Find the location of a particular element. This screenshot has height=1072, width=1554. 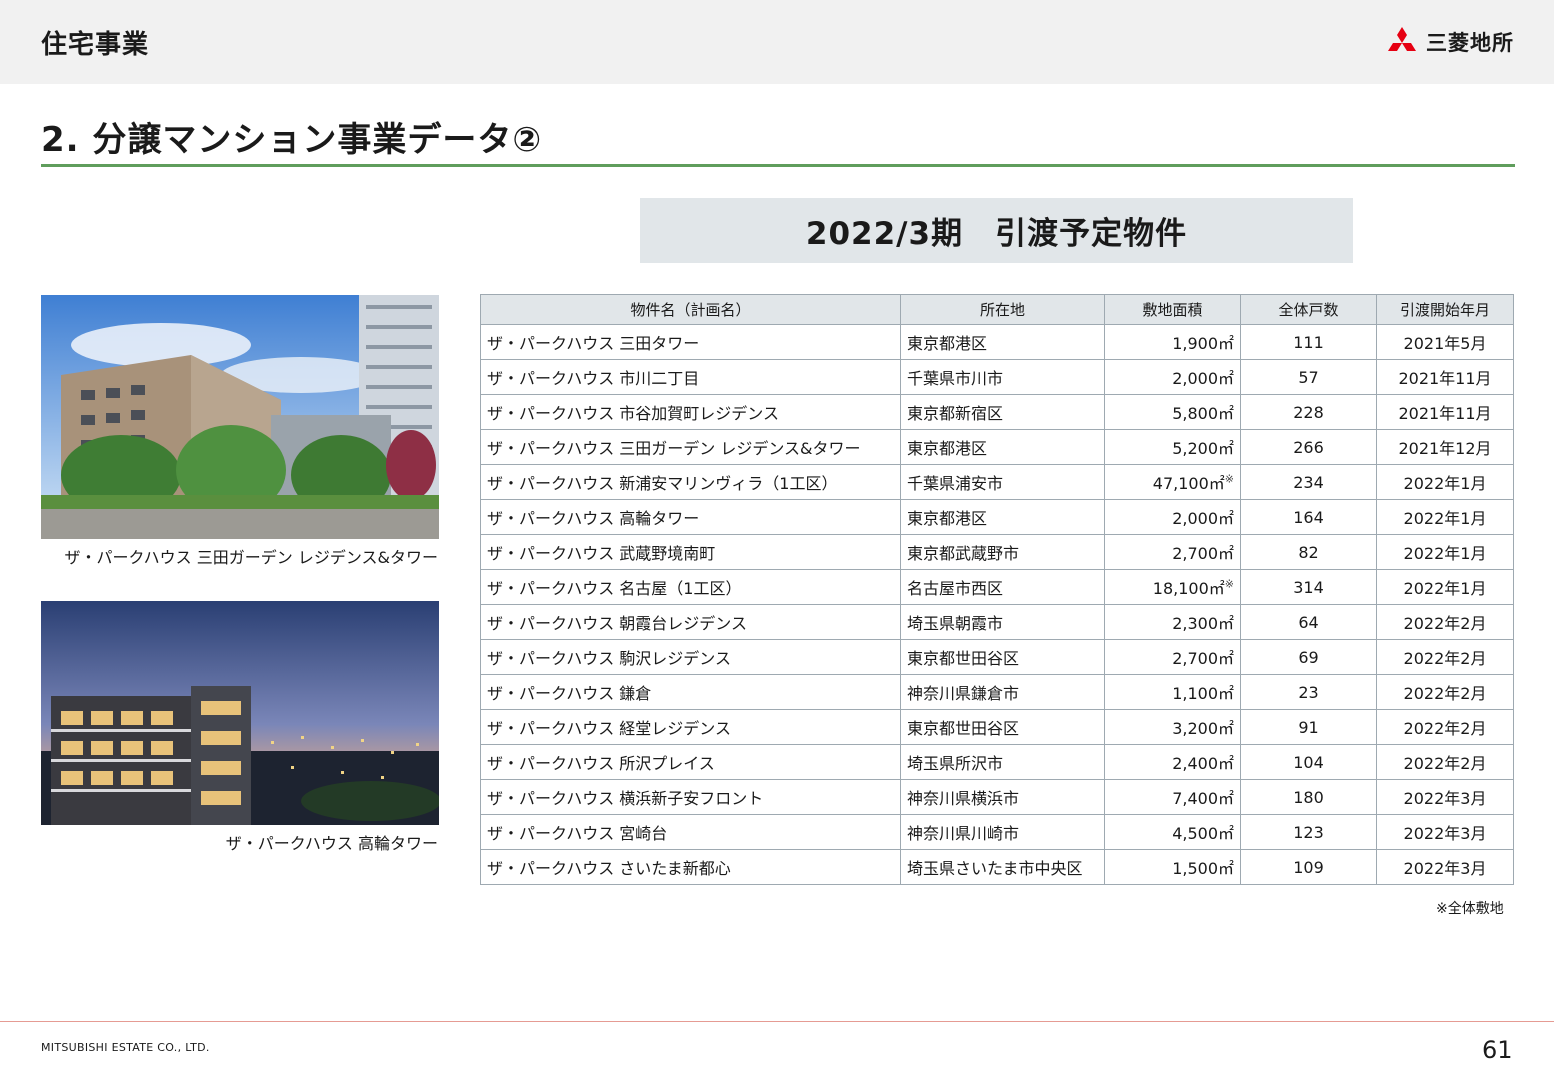

delivery-date-cell-text: 2022年2月 is located at coordinates (1445, 658).